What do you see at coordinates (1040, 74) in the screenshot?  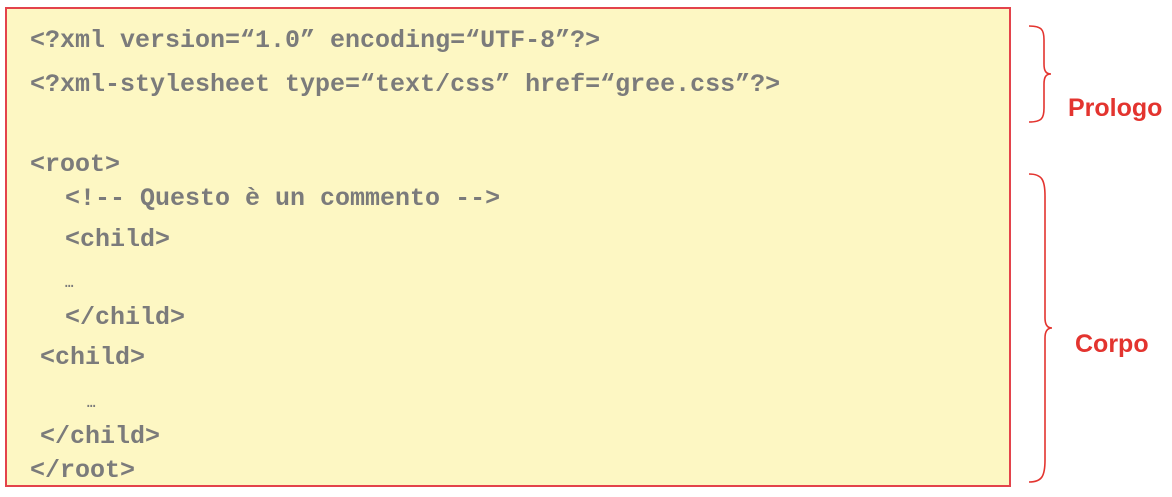 I see `prologo-brace` at bounding box center [1040, 74].